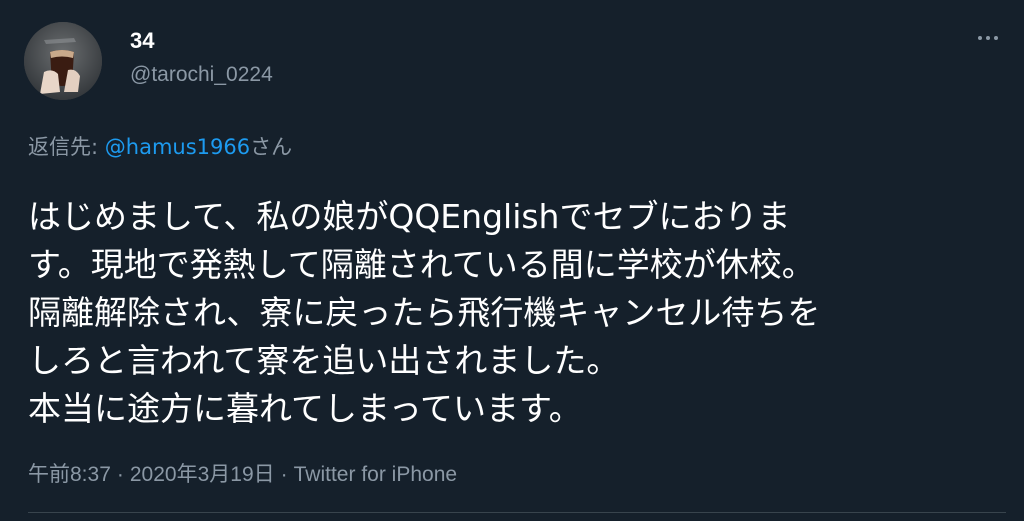 This screenshot has width=1024, height=521. Describe the element at coordinates (142, 41) in the screenshot. I see `author-display-name: 34` at that location.